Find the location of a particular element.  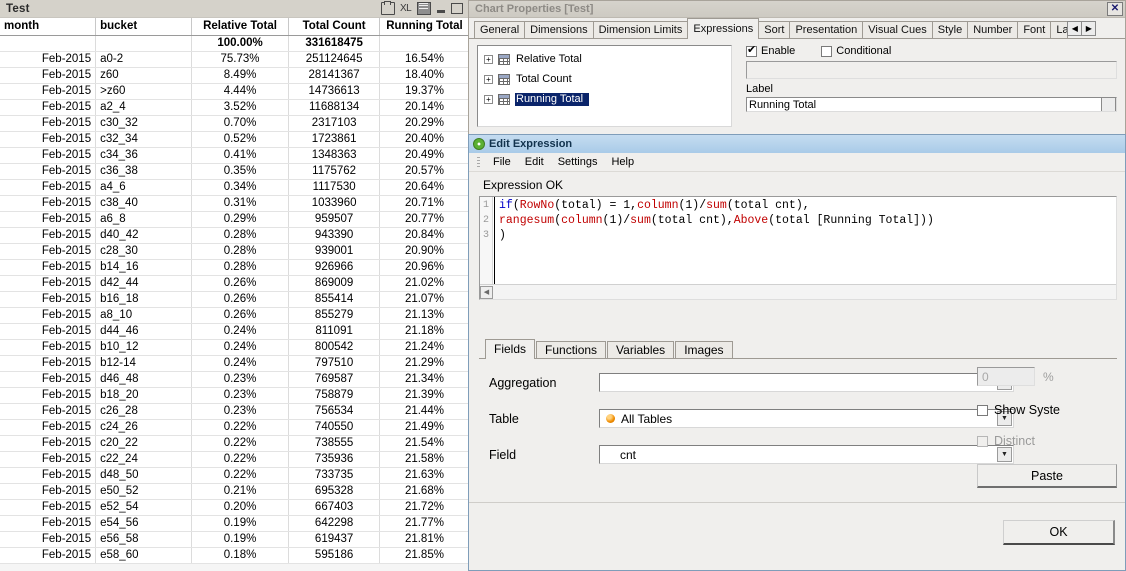

cell-relative-total: 0.52% is located at coordinates (240, 139).